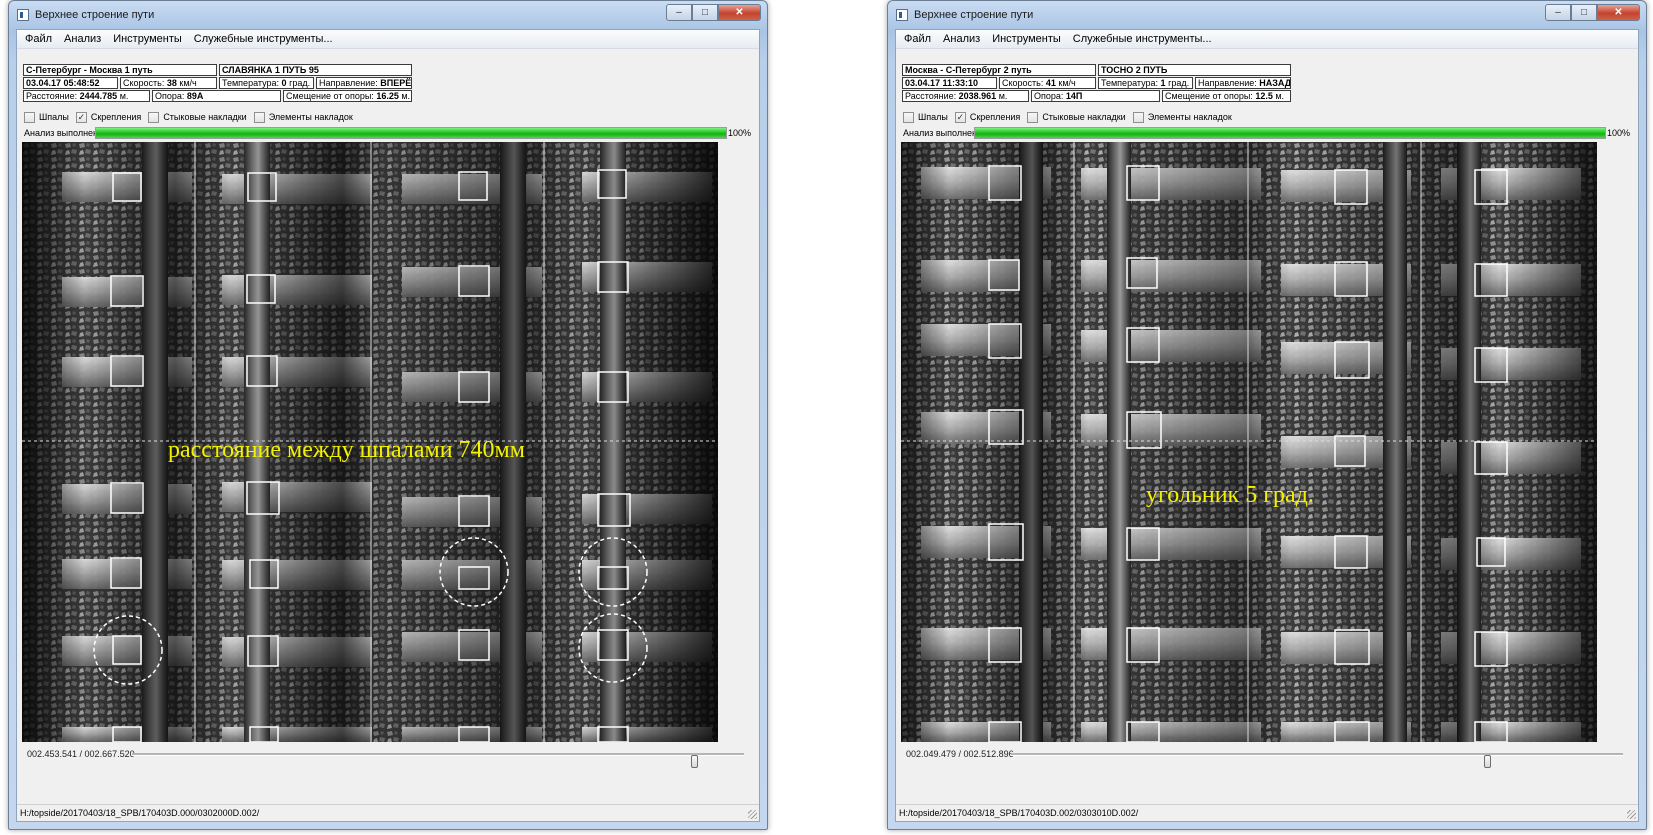 This screenshot has height=835, width=1653. I want to click on position-scroller: 002.049.479 / 002.512.896, so click(1267, 756).